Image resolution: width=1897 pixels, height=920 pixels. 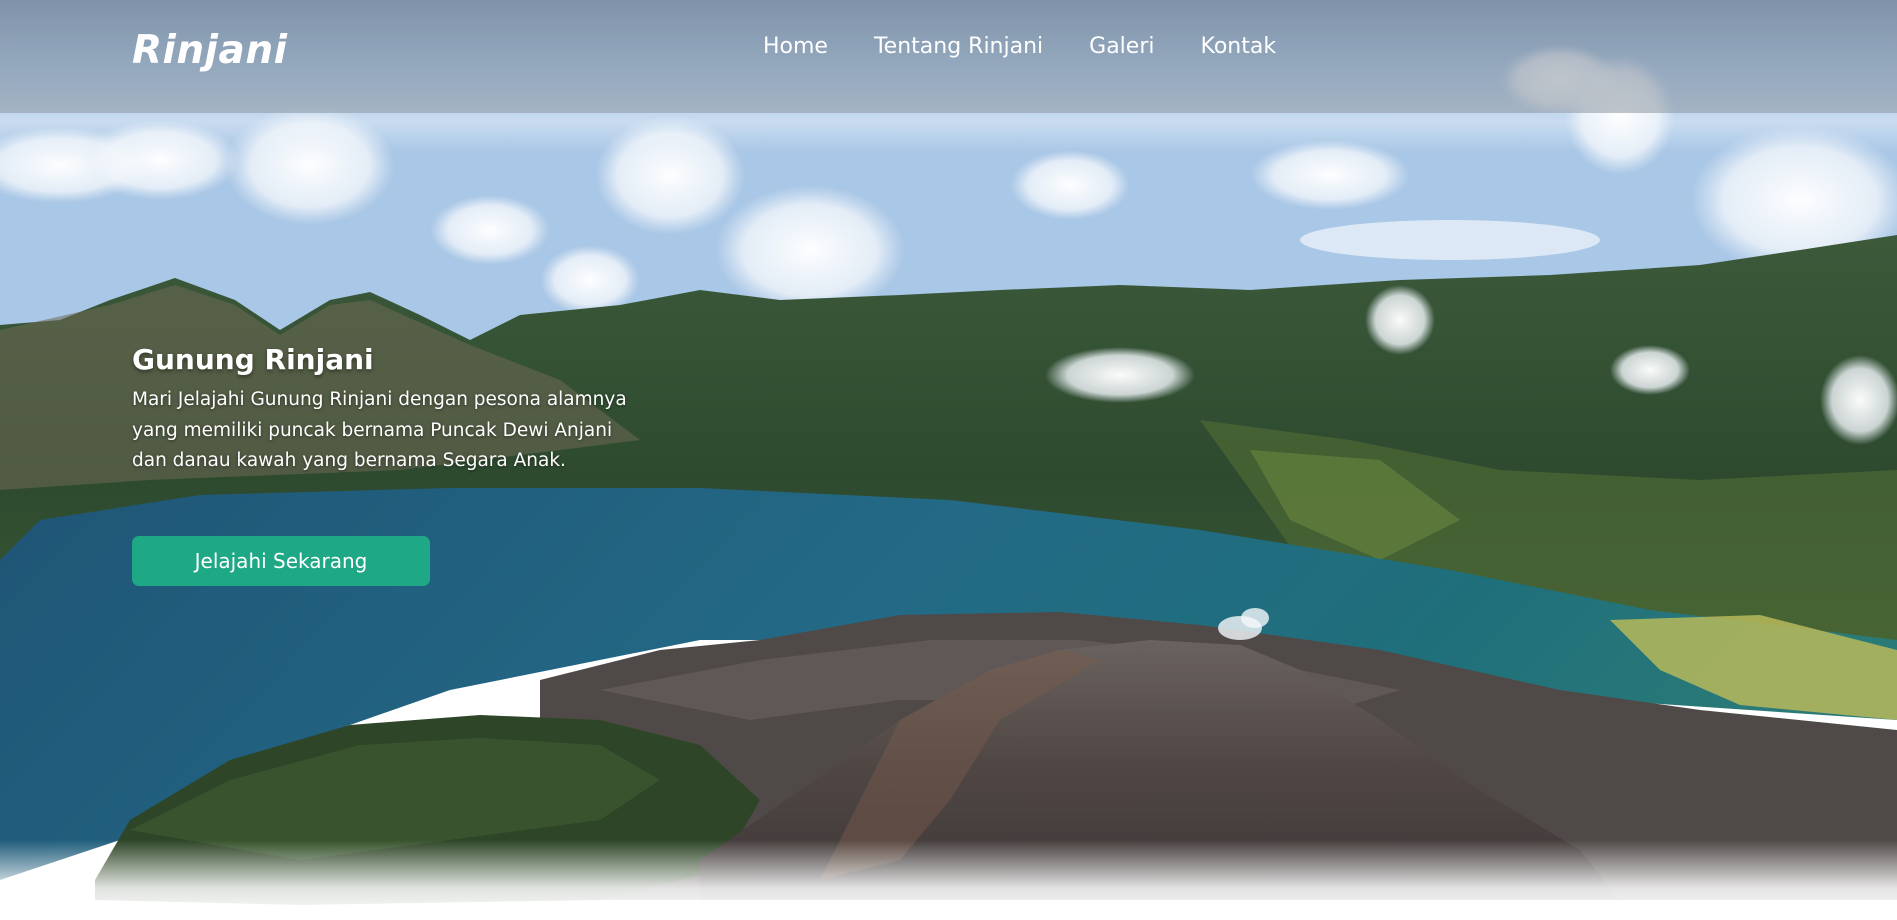 What do you see at coordinates (1239, 46) in the screenshot?
I see `nav-link-kontak: Kontak` at bounding box center [1239, 46].